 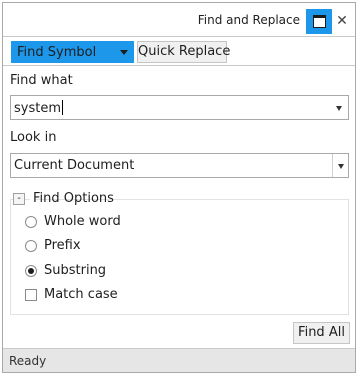 I want to click on find-what-value: system, so click(x=38, y=108).